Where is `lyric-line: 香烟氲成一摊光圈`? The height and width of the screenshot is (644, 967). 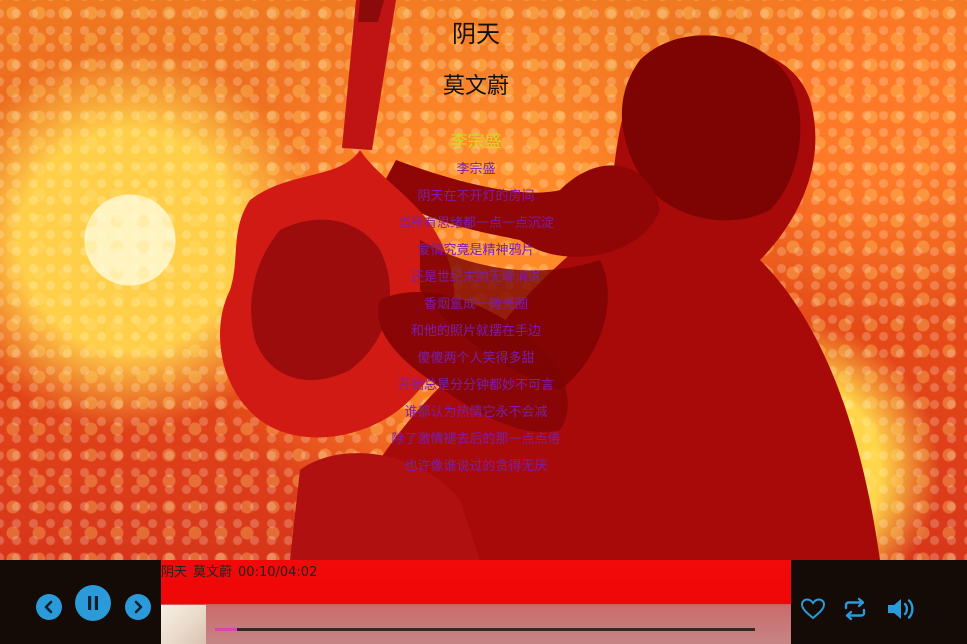
lyric-line: 香烟氲成一摊光圈 is located at coordinates (475, 304).